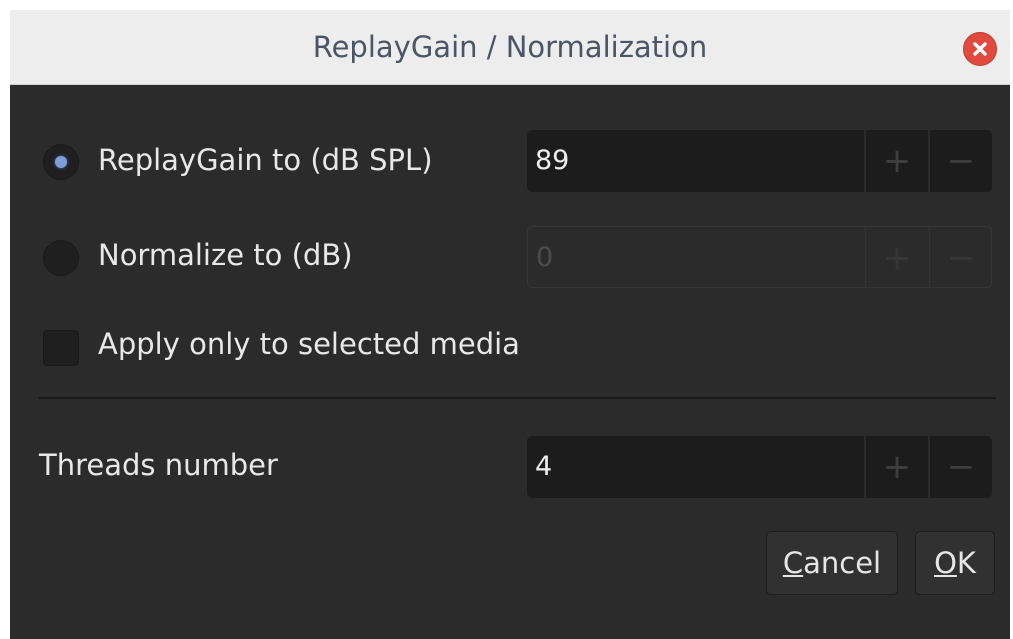 This screenshot has height=639, width=1013. I want to click on title-bar: ReplayGain / Normalization, so click(510, 47).